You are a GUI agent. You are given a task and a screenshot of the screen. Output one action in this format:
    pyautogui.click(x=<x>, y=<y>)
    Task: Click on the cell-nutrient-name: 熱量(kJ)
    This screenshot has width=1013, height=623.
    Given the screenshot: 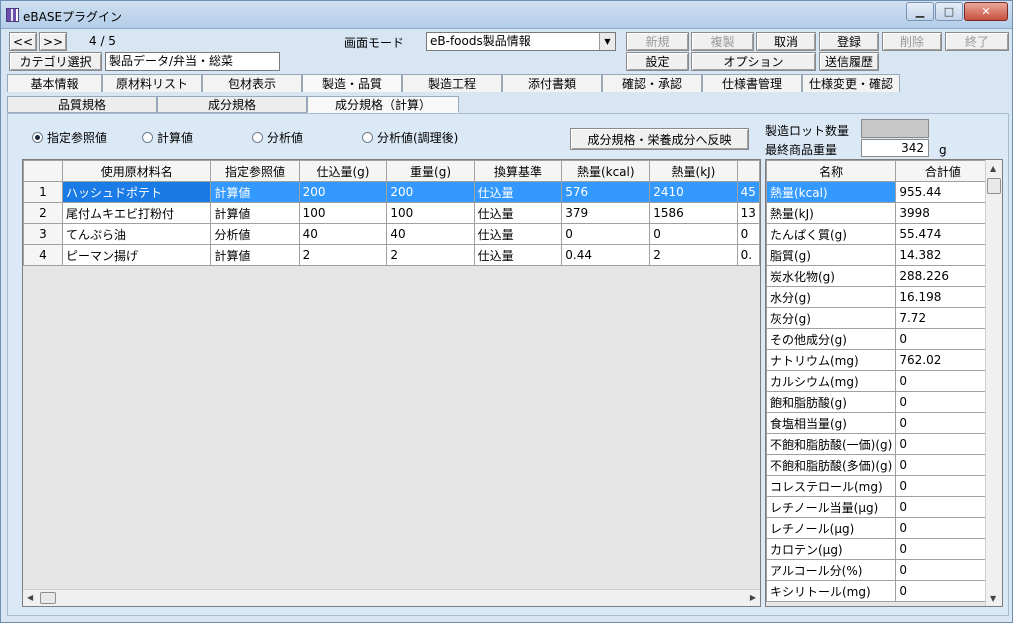 What is the action you would take?
    pyautogui.click(x=831, y=213)
    